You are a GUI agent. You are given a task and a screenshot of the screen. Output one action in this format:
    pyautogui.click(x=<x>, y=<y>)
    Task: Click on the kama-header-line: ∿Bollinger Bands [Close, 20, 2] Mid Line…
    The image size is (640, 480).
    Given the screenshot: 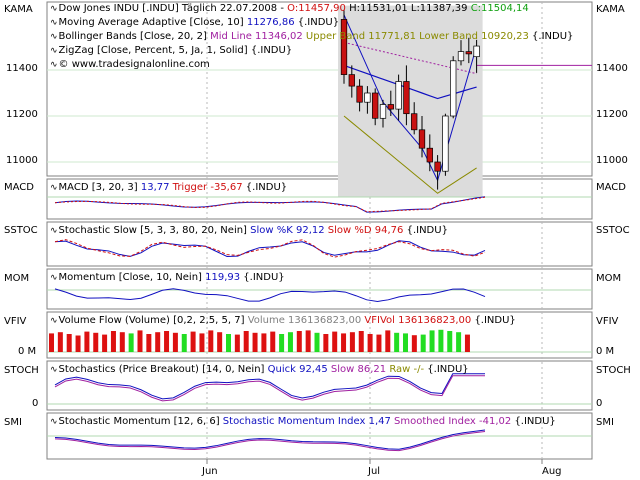 What is the action you would take?
    pyautogui.click(x=311, y=37)
    